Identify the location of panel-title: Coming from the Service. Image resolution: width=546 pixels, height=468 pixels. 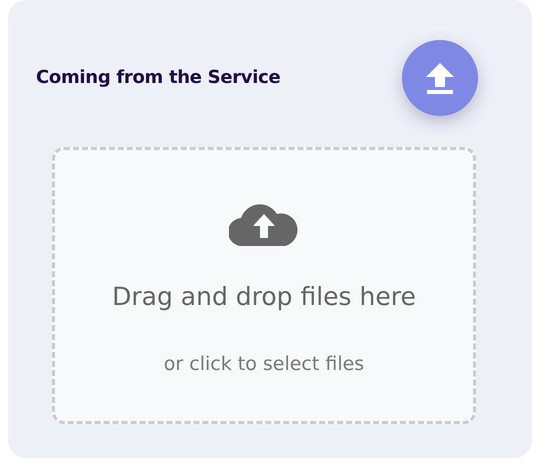
(158, 78).